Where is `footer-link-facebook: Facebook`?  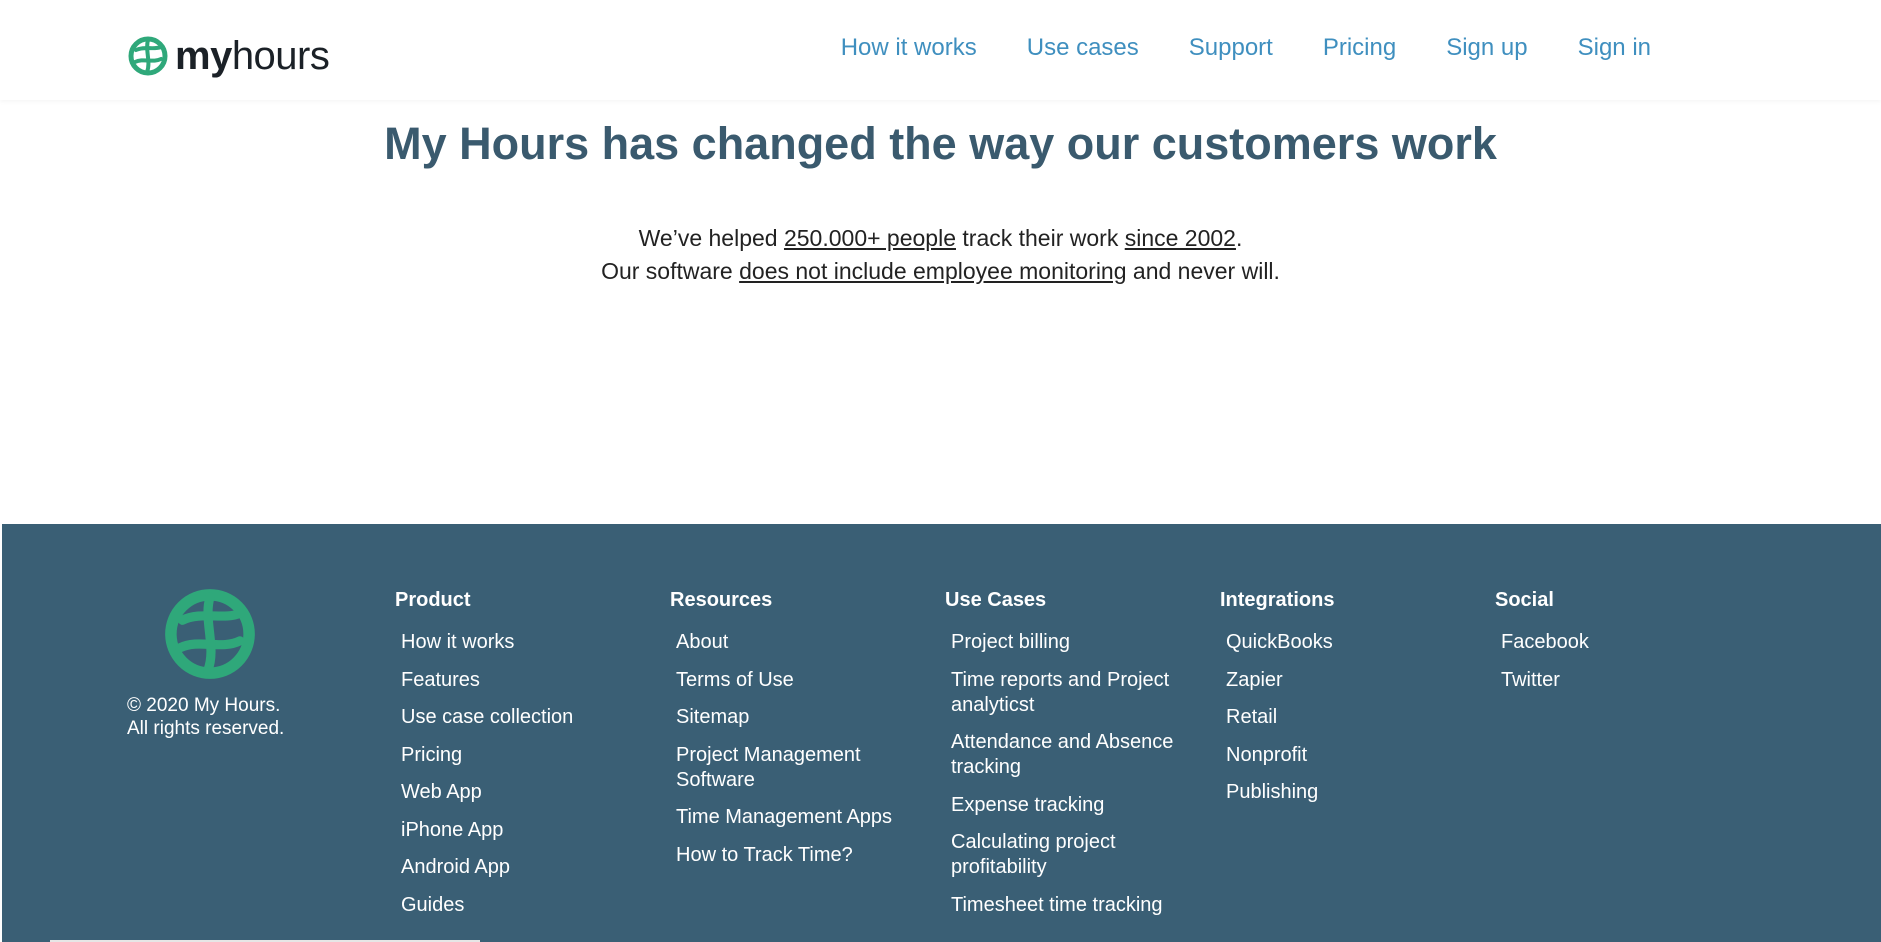
footer-link-facebook: Facebook is located at coordinates (1628, 642).